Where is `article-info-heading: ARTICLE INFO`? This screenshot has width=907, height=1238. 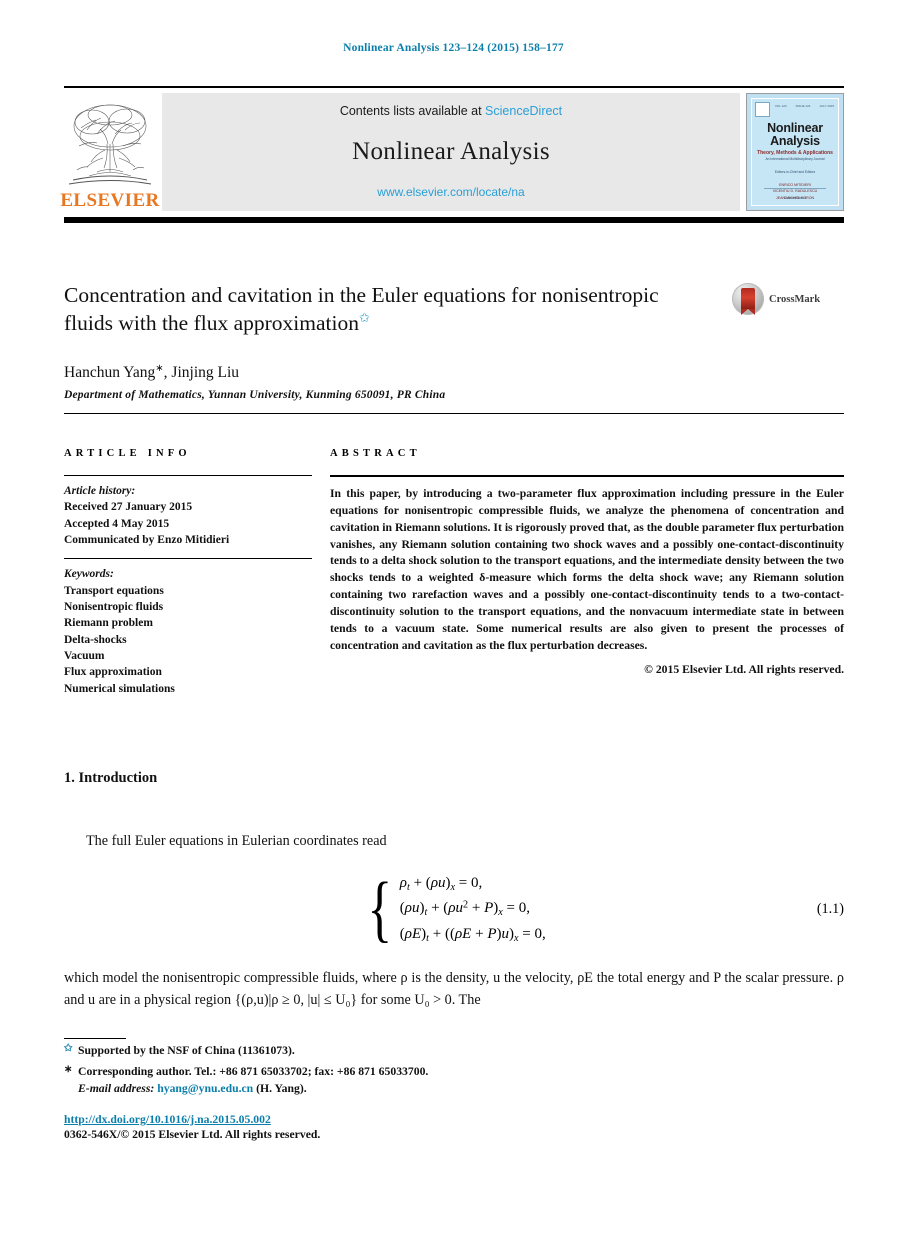
article-info-heading: ARTICLE INFO is located at coordinates (127, 453).